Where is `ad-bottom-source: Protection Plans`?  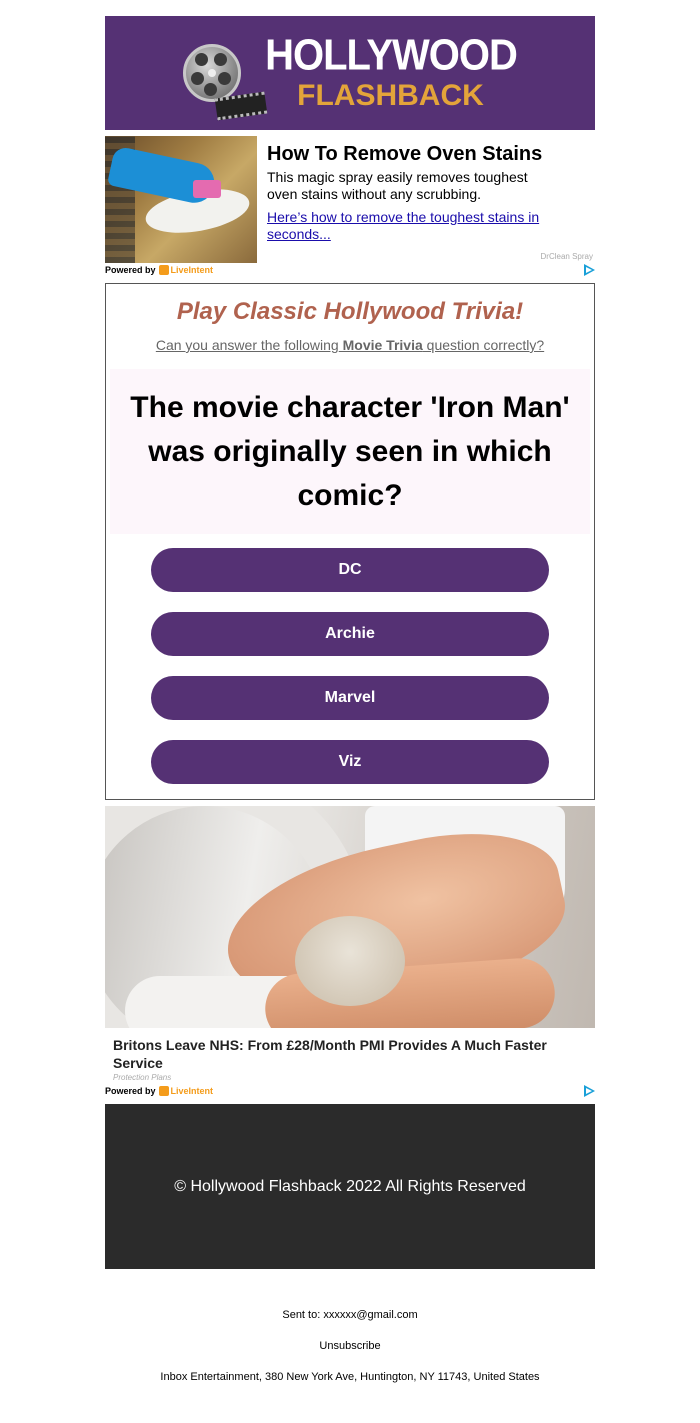
ad-bottom-source: Protection Plans is located at coordinates (142, 1077).